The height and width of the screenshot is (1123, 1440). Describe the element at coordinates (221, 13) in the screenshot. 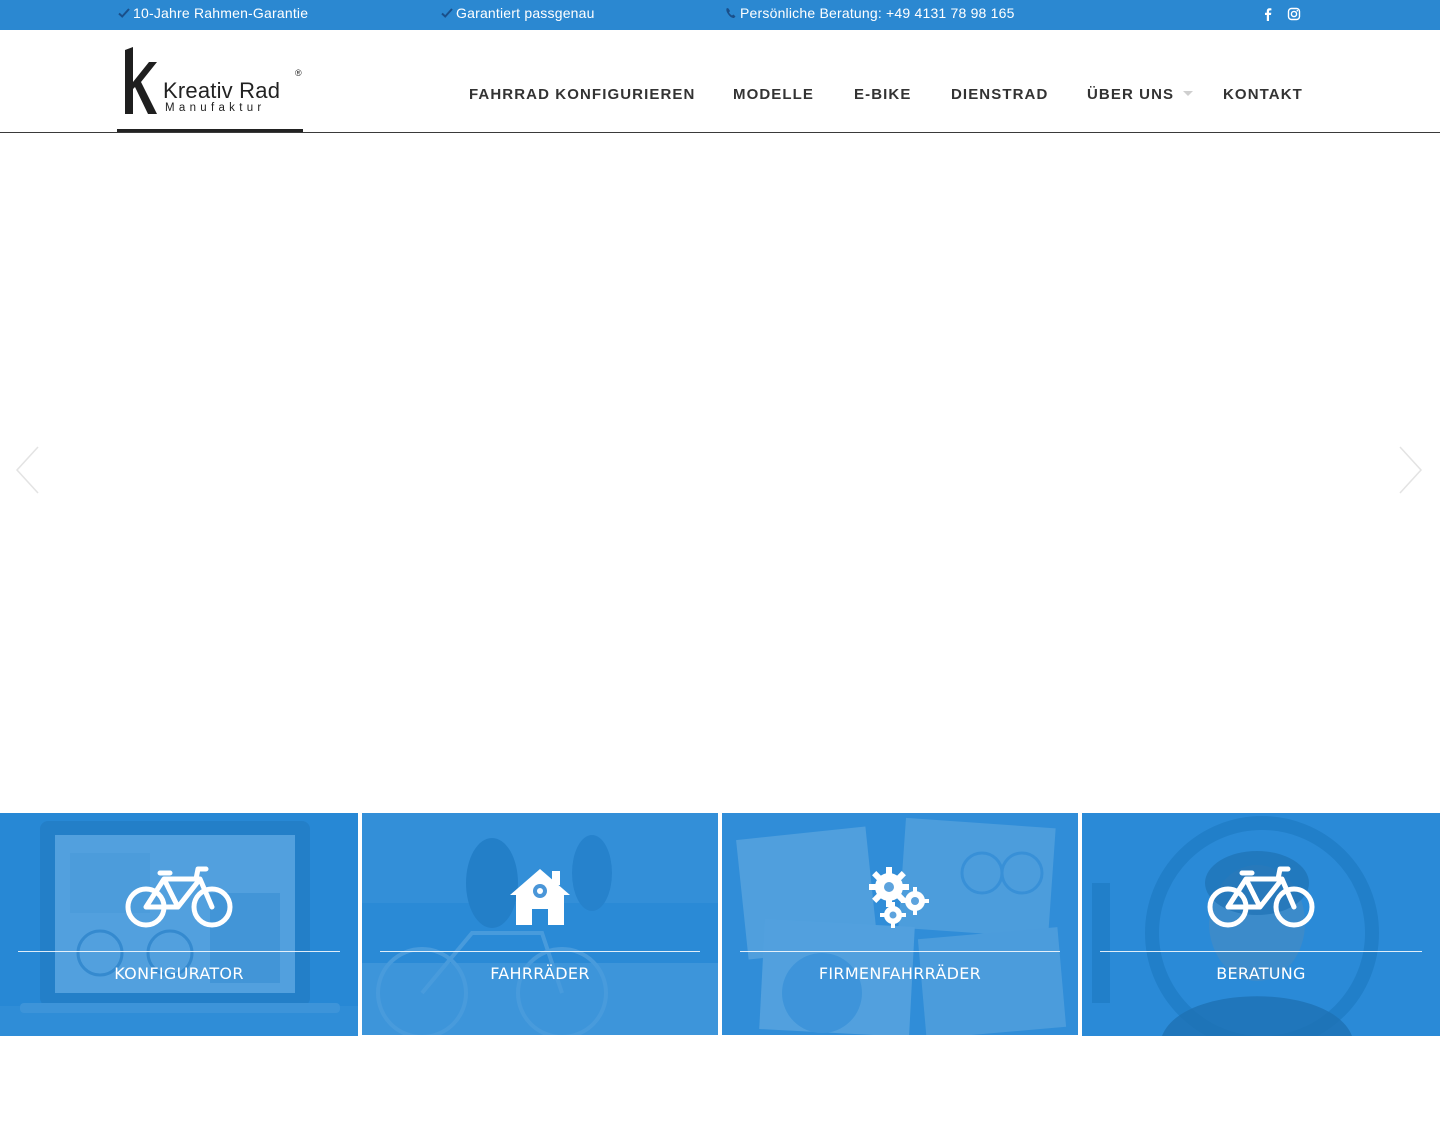

I see `topbar-item-label: 10-Jahre Rahmen-Garantie` at that location.